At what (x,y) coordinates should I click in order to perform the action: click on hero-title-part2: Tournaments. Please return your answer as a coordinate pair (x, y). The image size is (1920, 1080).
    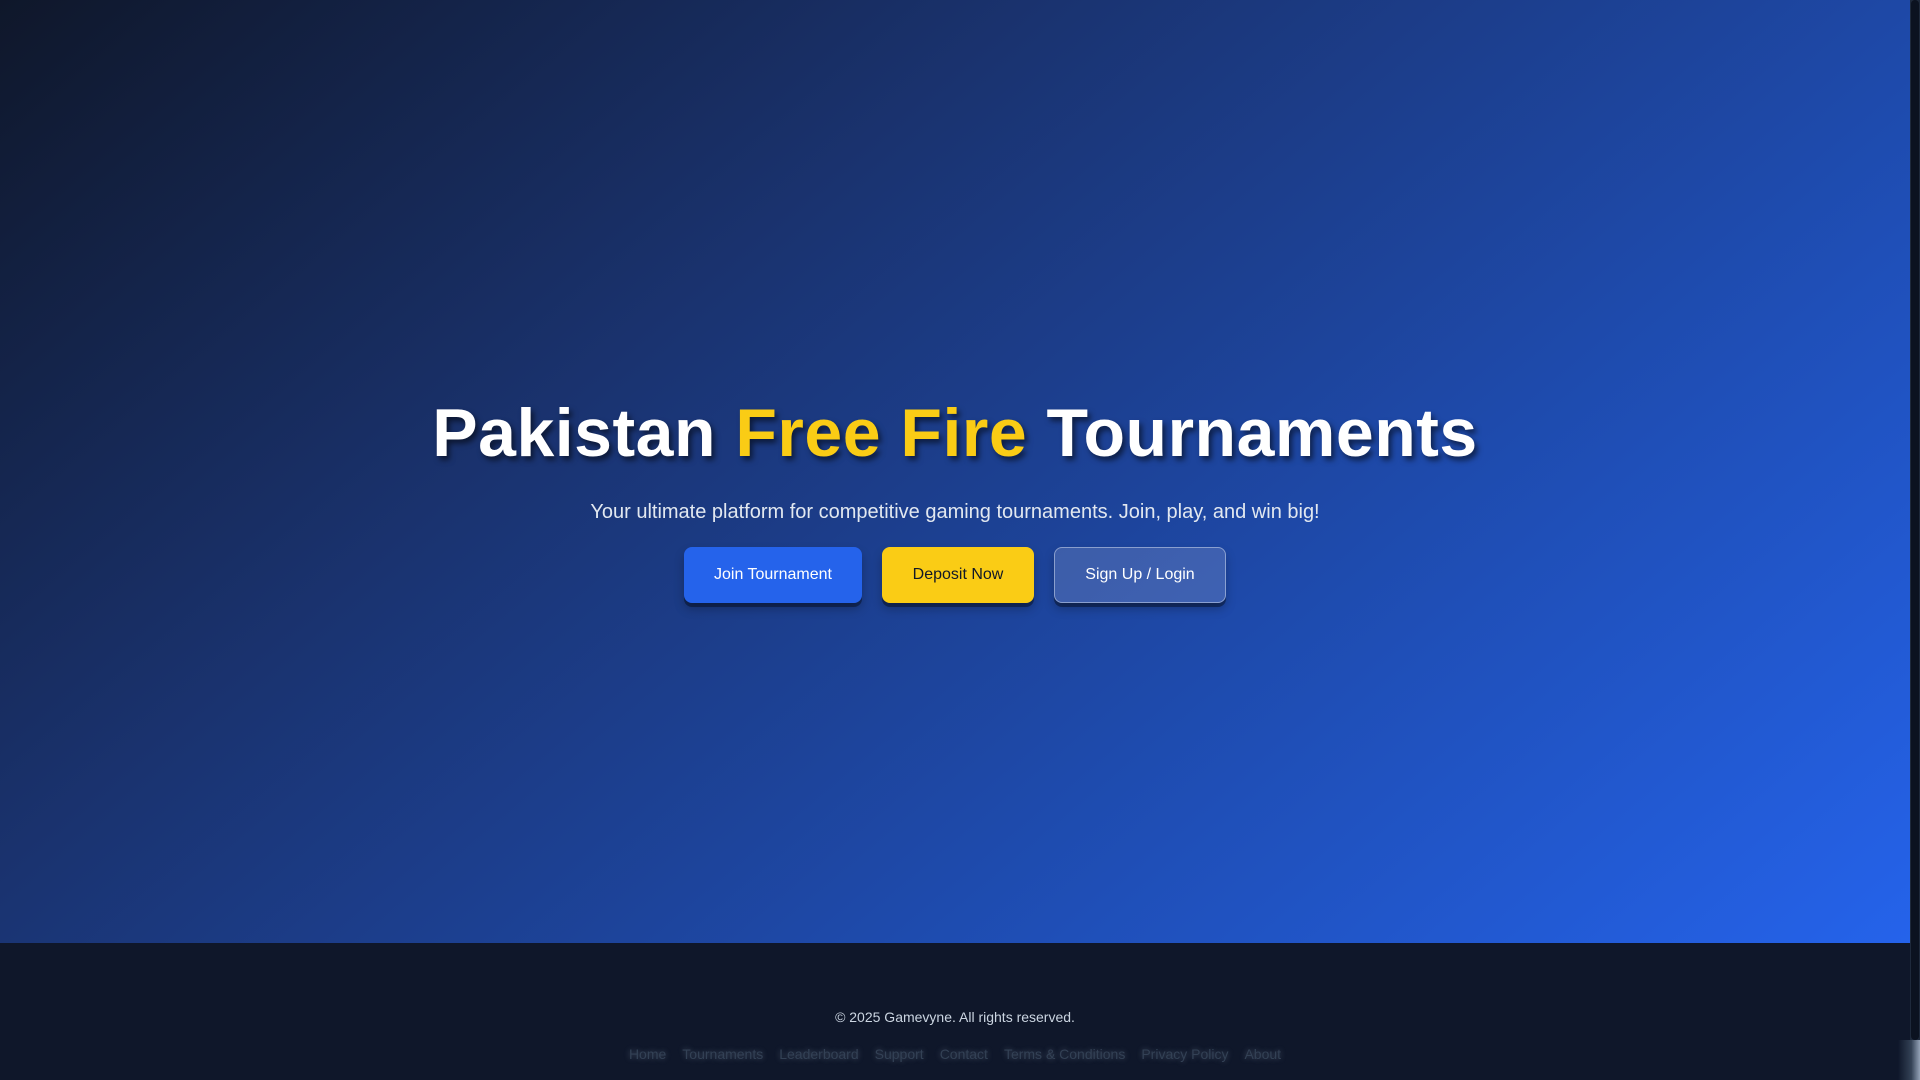
    Looking at the image, I should click on (1252, 433).